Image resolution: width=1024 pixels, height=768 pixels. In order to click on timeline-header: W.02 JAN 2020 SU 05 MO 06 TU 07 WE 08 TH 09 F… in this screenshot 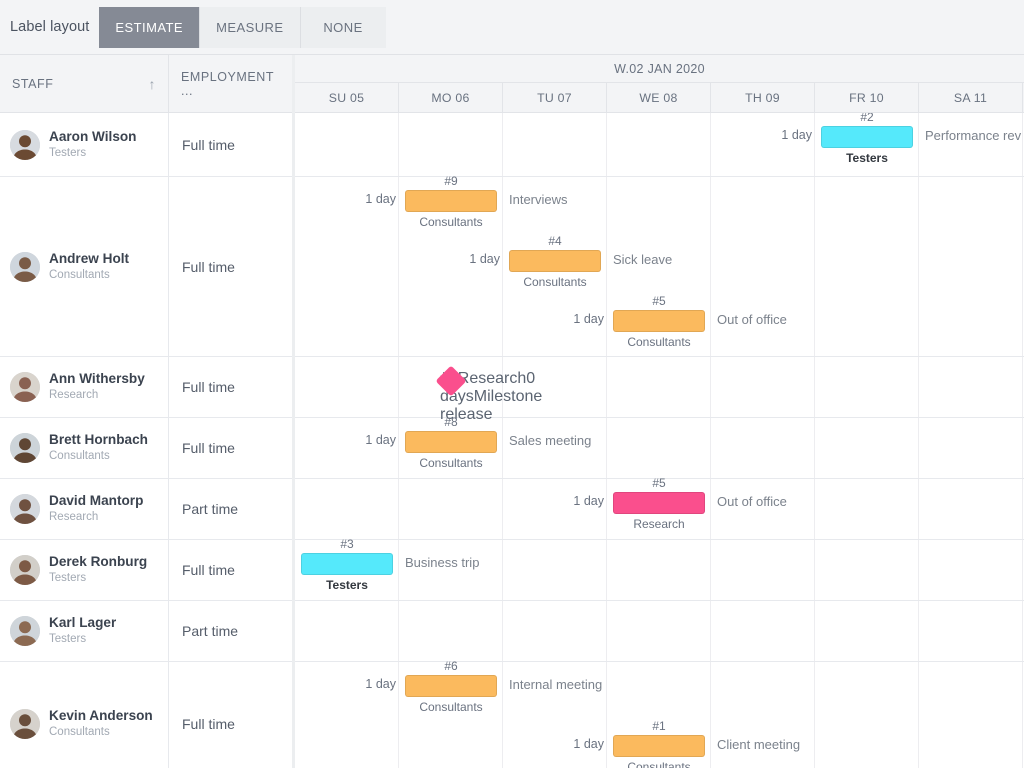, I will do `click(659, 84)`.